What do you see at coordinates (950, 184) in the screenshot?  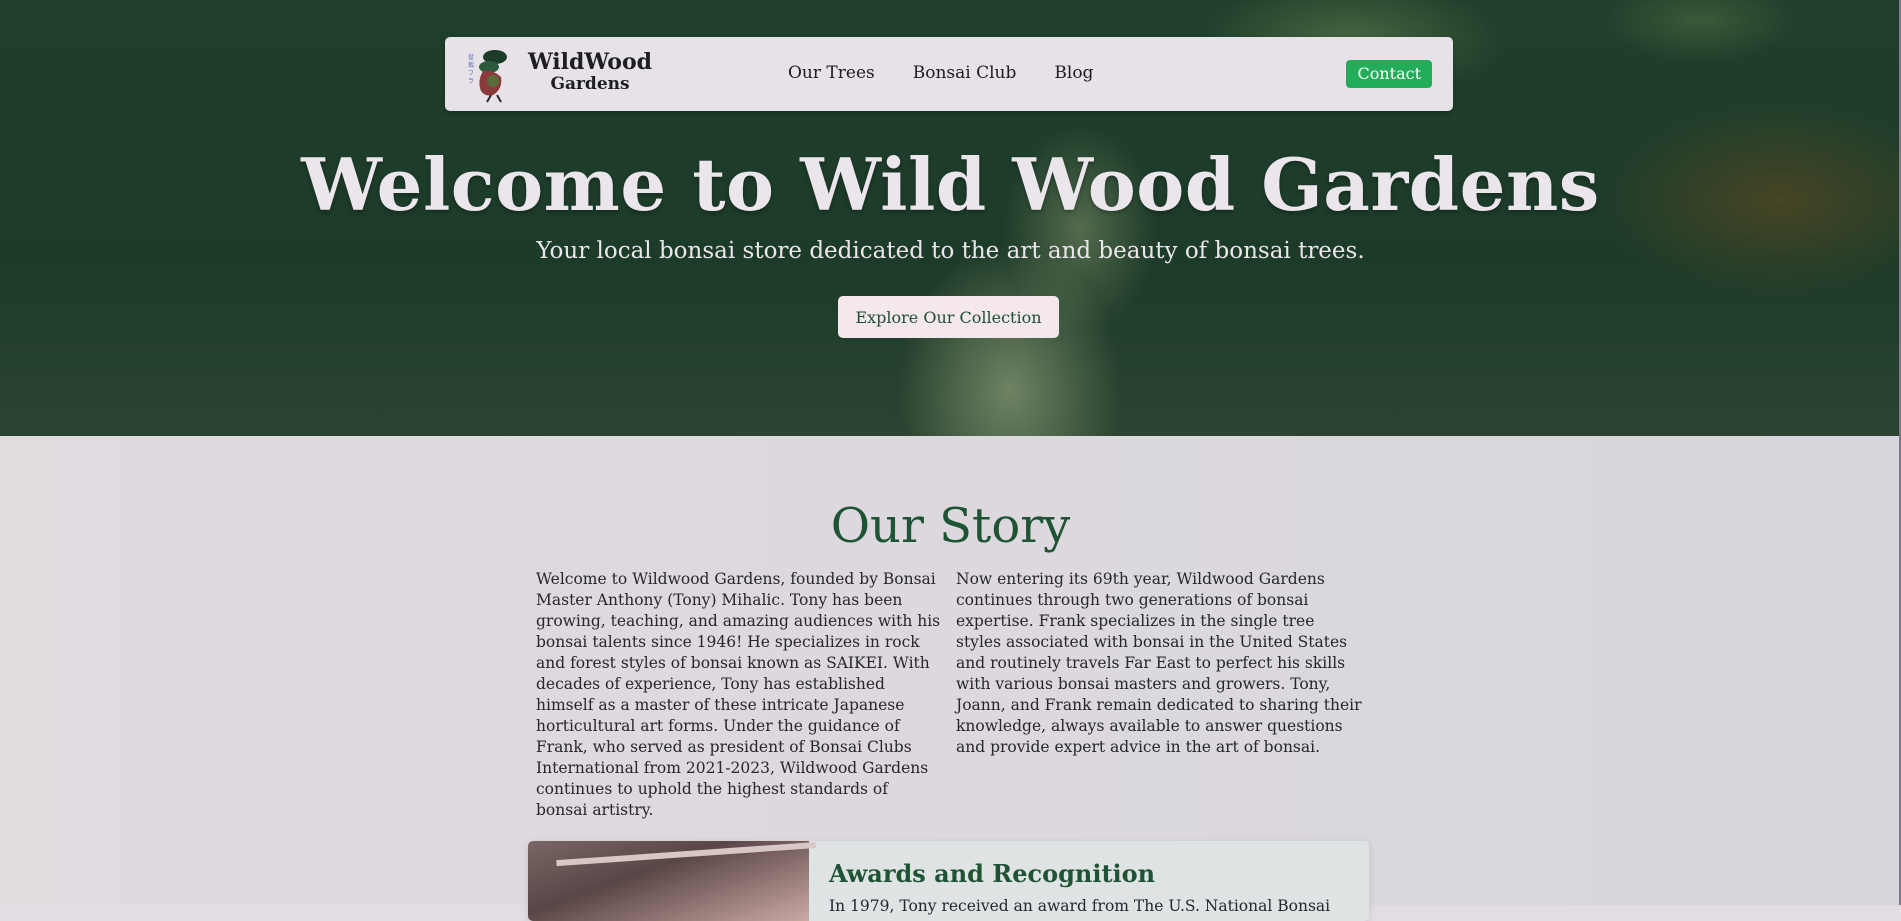 I see `hero-title: Welcome to Wild Wood Gardens` at bounding box center [950, 184].